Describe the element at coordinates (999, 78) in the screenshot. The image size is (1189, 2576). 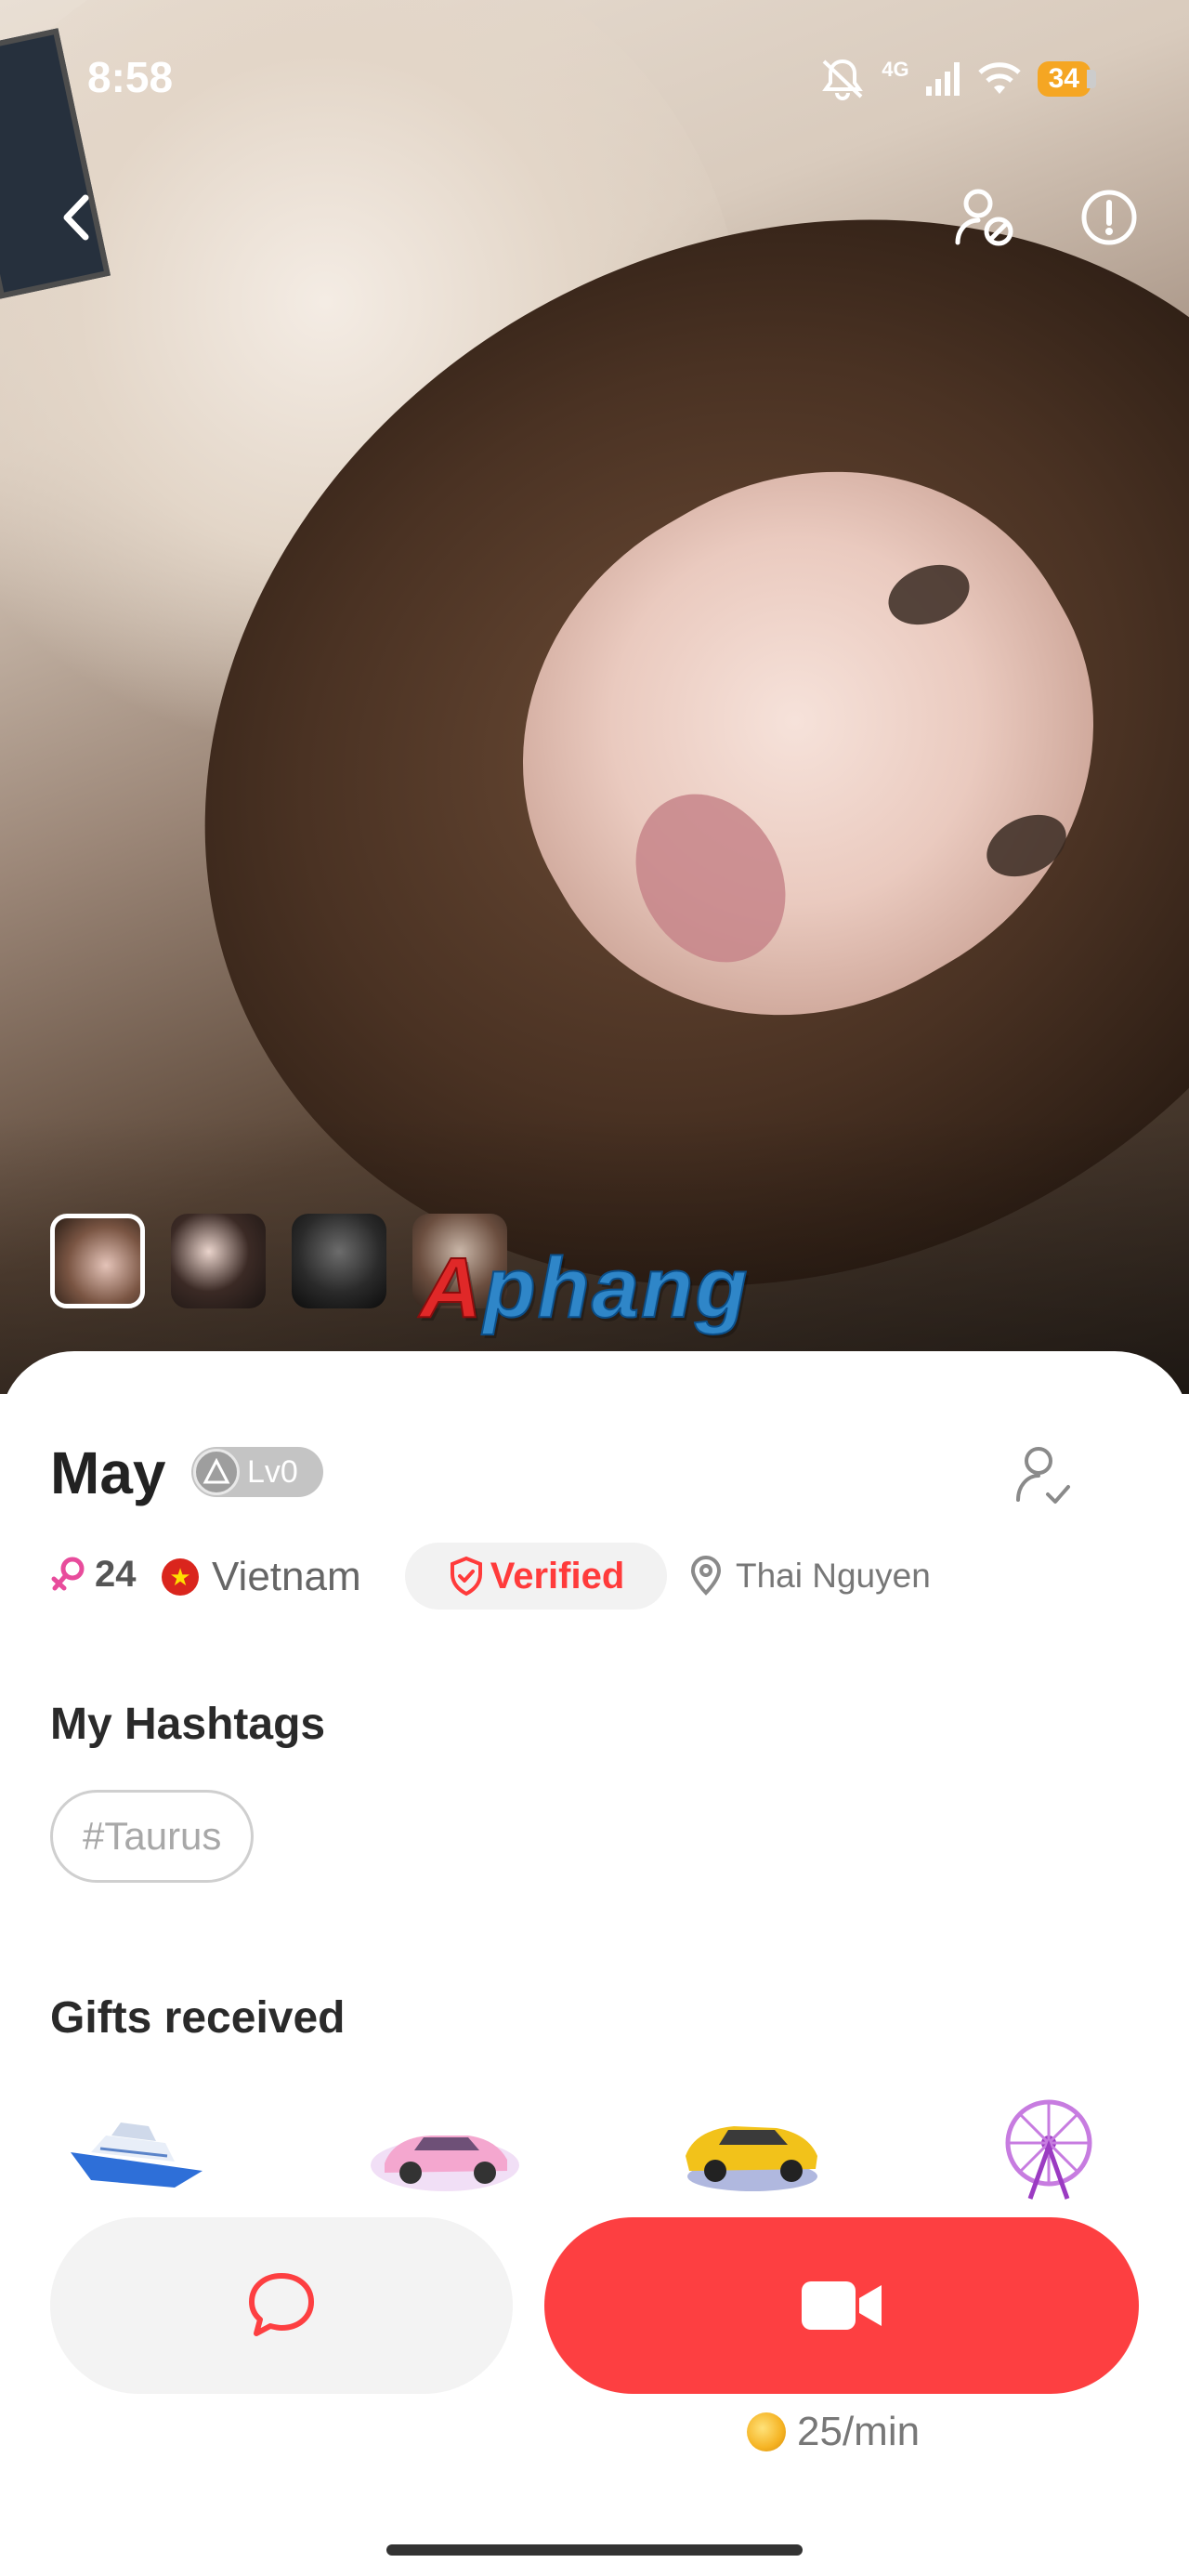
I see `wifi-icon` at that location.